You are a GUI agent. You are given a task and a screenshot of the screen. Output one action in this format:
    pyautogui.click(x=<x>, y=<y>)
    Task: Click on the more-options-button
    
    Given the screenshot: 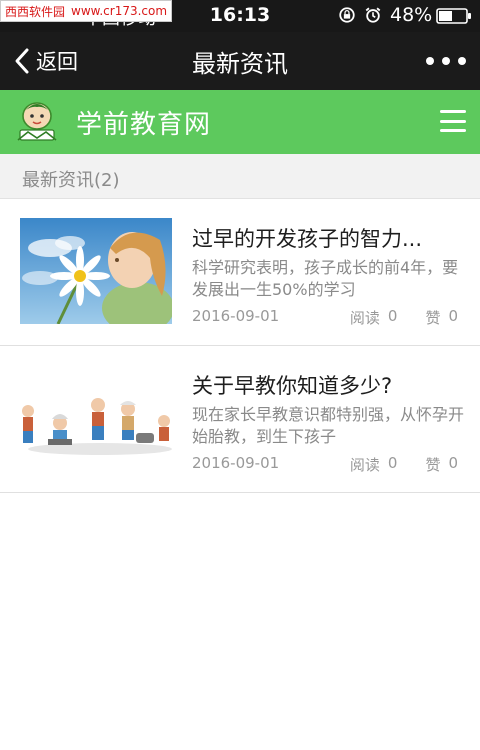 What is the action you would take?
    pyautogui.click(x=446, y=61)
    